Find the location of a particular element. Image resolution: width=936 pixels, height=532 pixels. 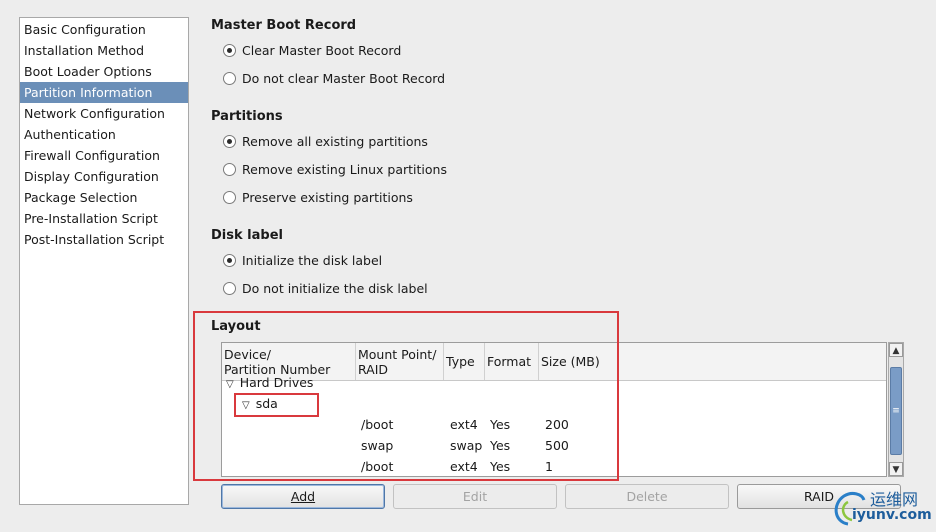

sidebar-item-display-configuration: Display Configuration is located at coordinates (104, 176).